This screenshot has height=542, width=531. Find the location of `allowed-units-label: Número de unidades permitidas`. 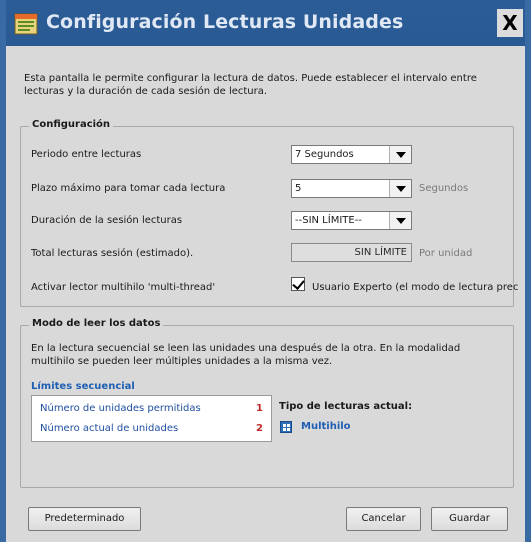

allowed-units-label: Número de unidades permitidas is located at coordinates (120, 408).